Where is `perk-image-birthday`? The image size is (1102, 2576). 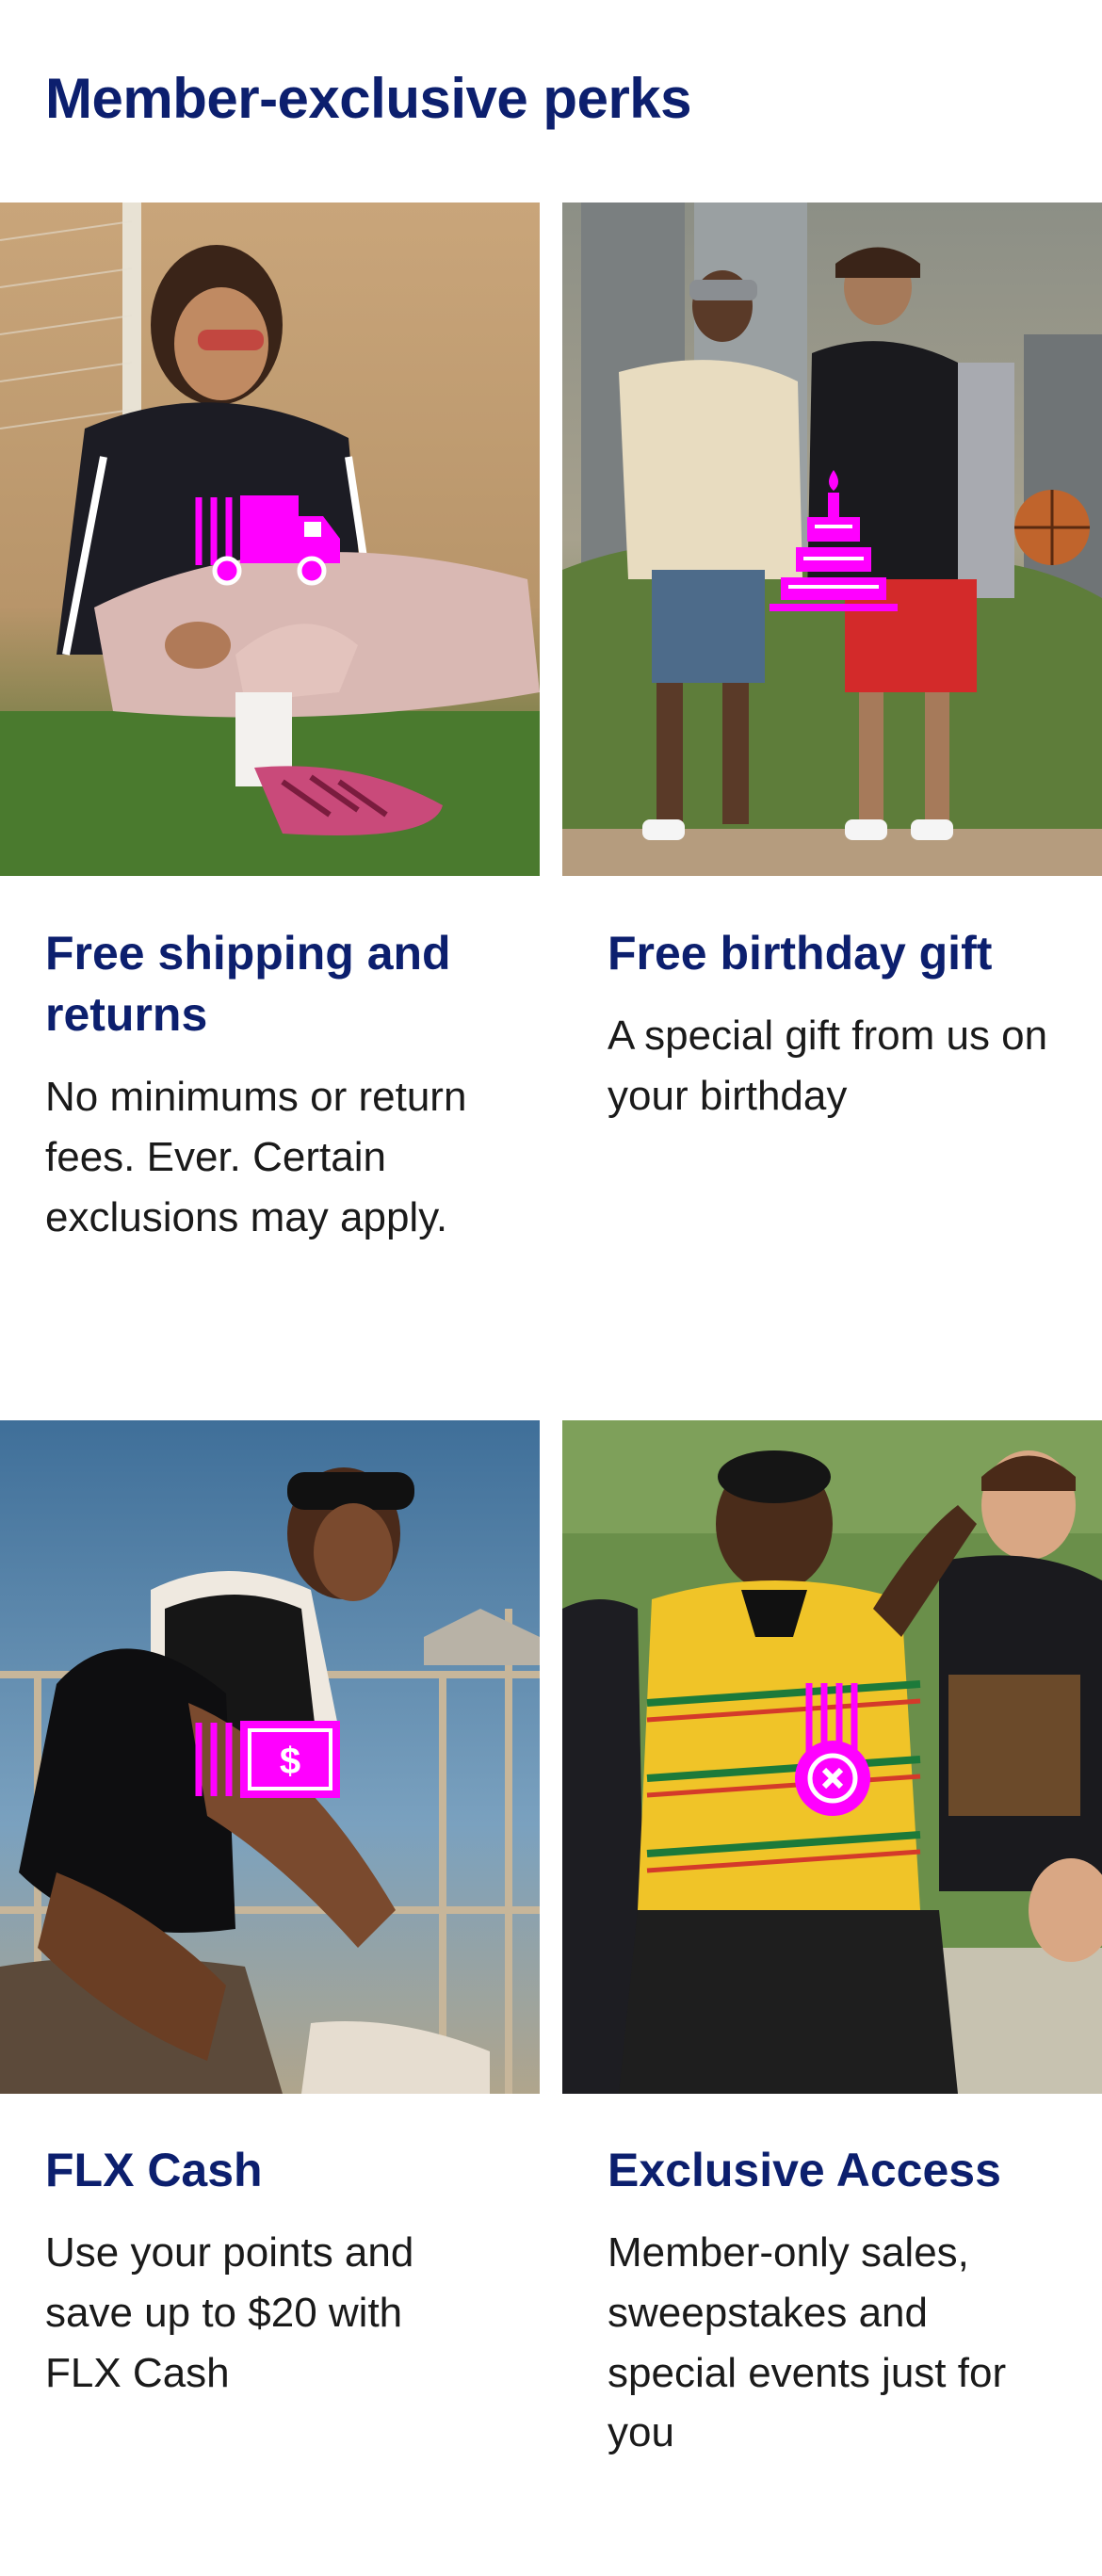 perk-image-birthday is located at coordinates (832, 539).